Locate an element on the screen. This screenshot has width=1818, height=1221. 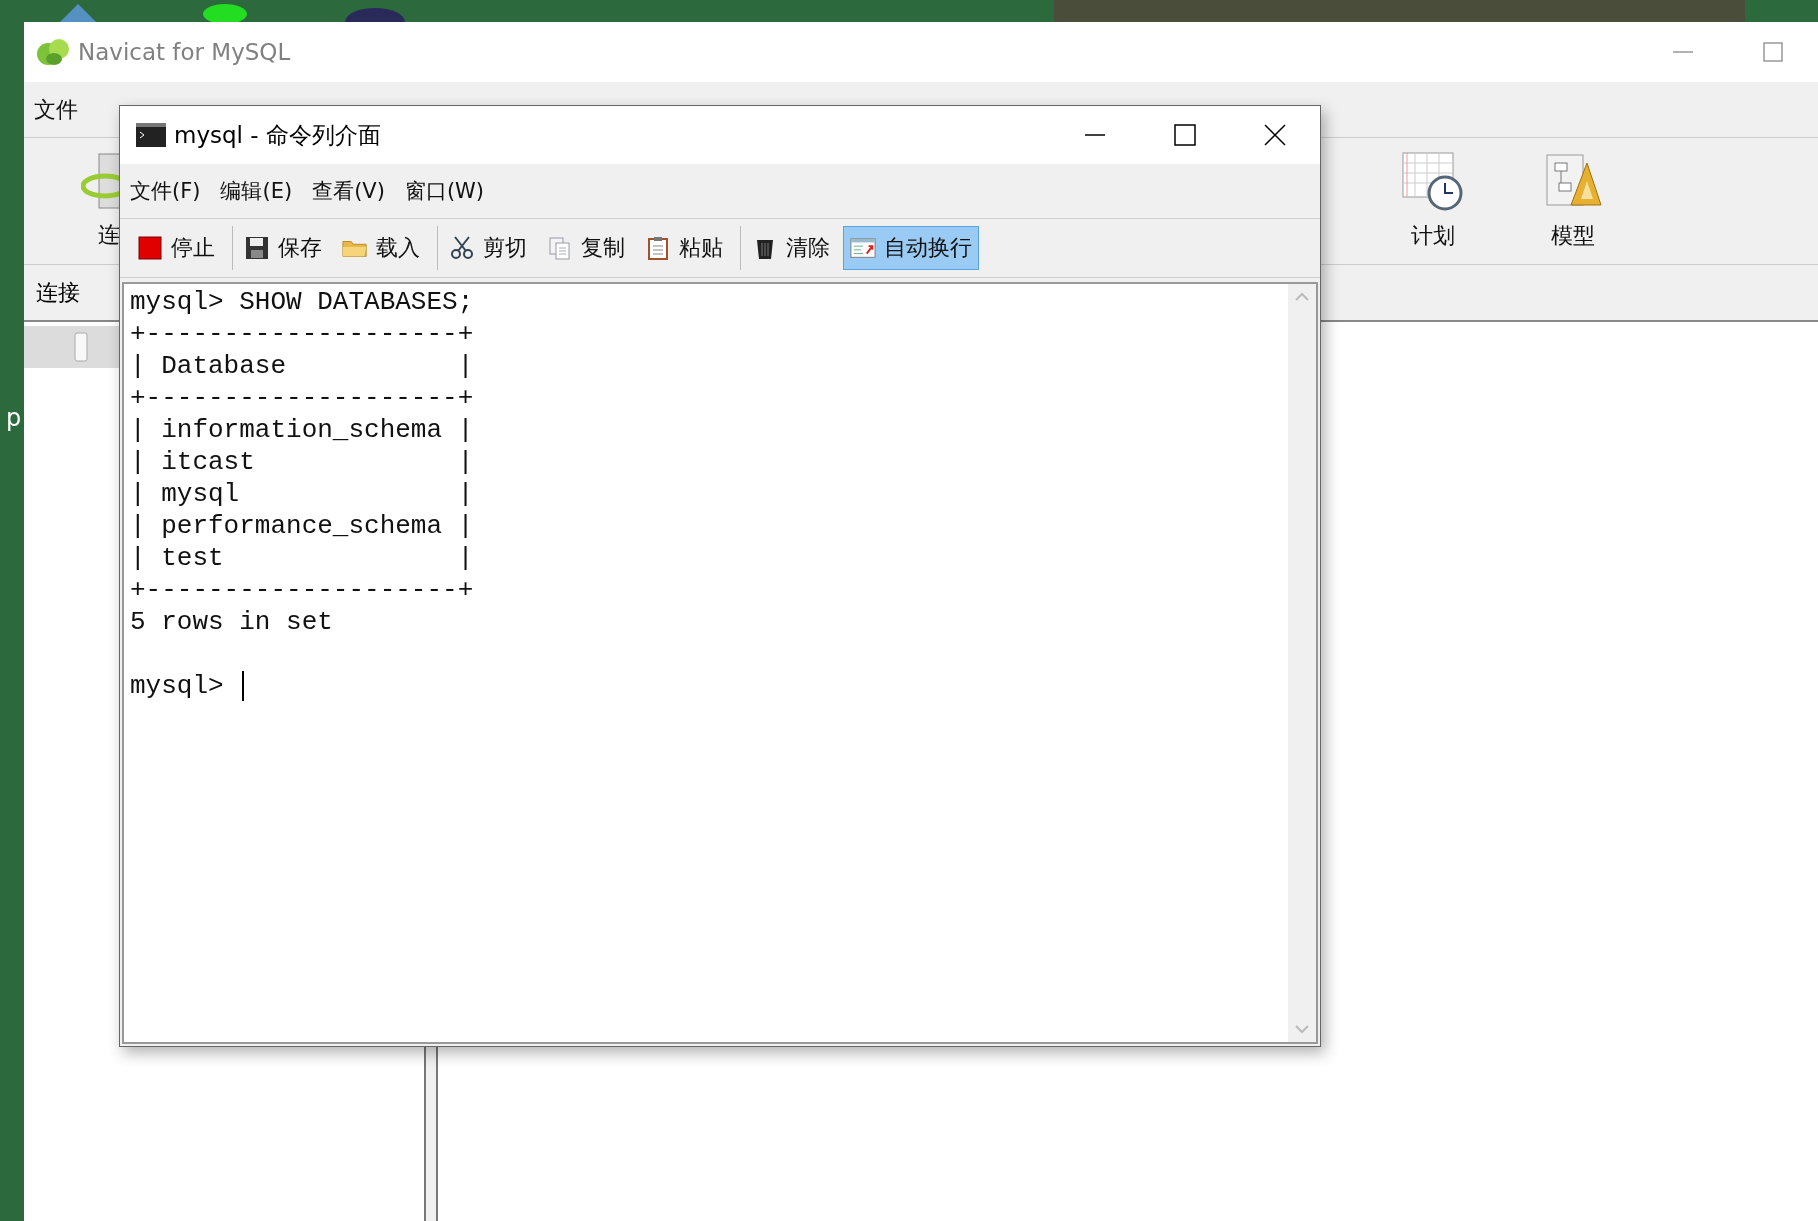
menu-item: 窗口(W) is located at coordinates (444, 191).